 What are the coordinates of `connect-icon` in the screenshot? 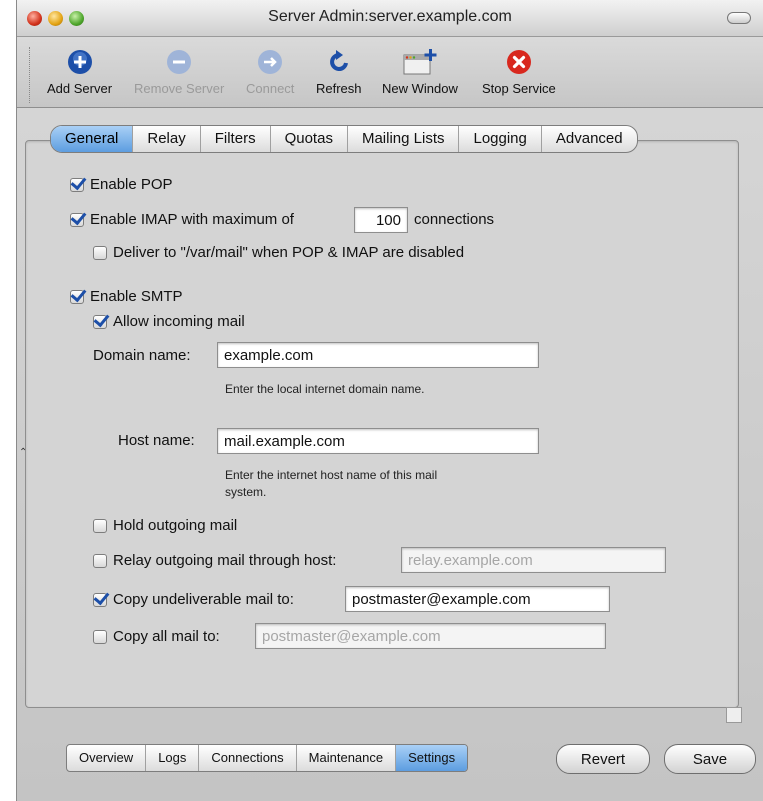 It's located at (270, 62).